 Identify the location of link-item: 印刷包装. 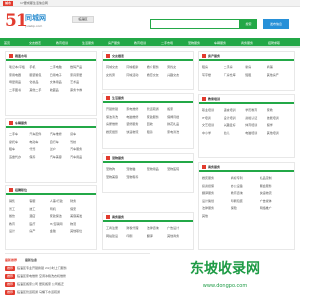
(245, 201).